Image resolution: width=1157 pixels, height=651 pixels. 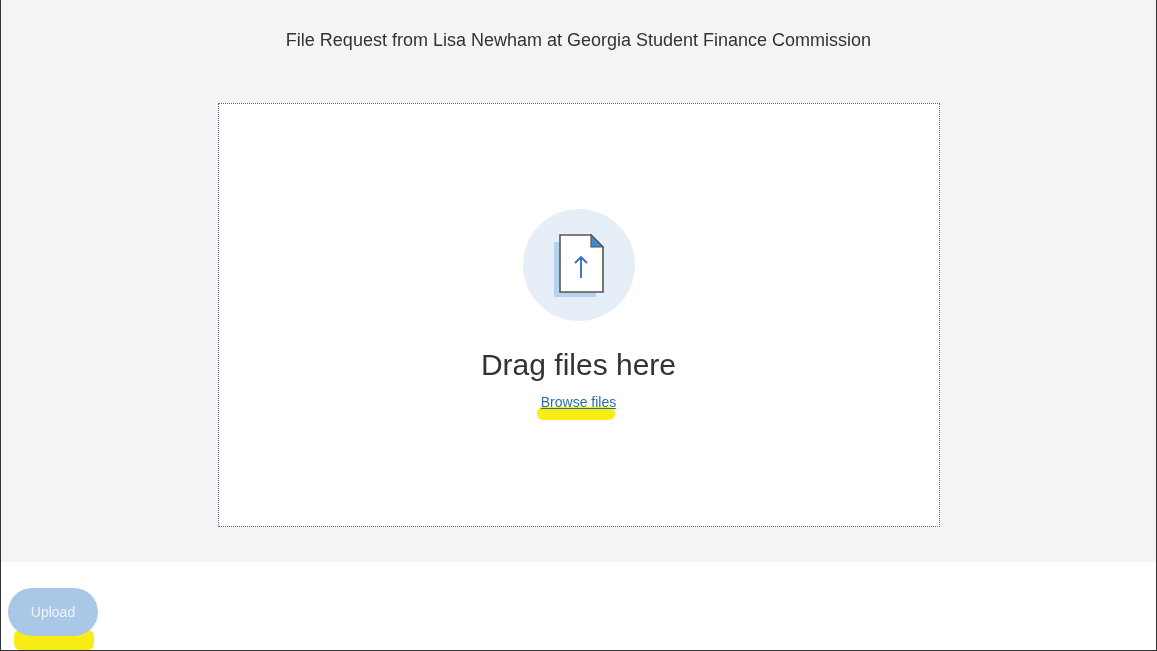 What do you see at coordinates (578, 265) in the screenshot?
I see `file-upload-icon` at bounding box center [578, 265].